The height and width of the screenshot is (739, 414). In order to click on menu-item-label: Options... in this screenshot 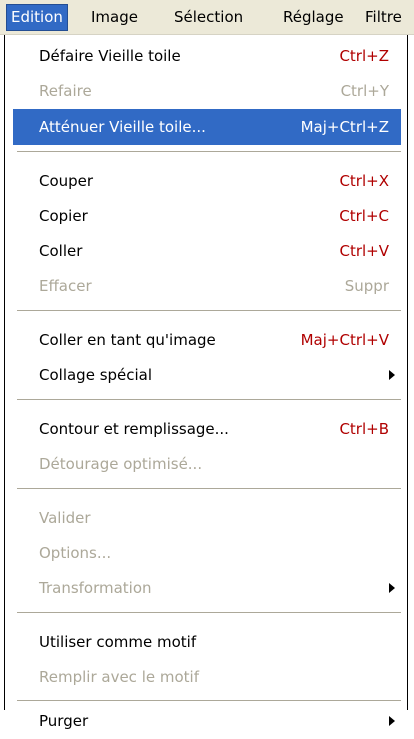, I will do `click(75, 553)`.